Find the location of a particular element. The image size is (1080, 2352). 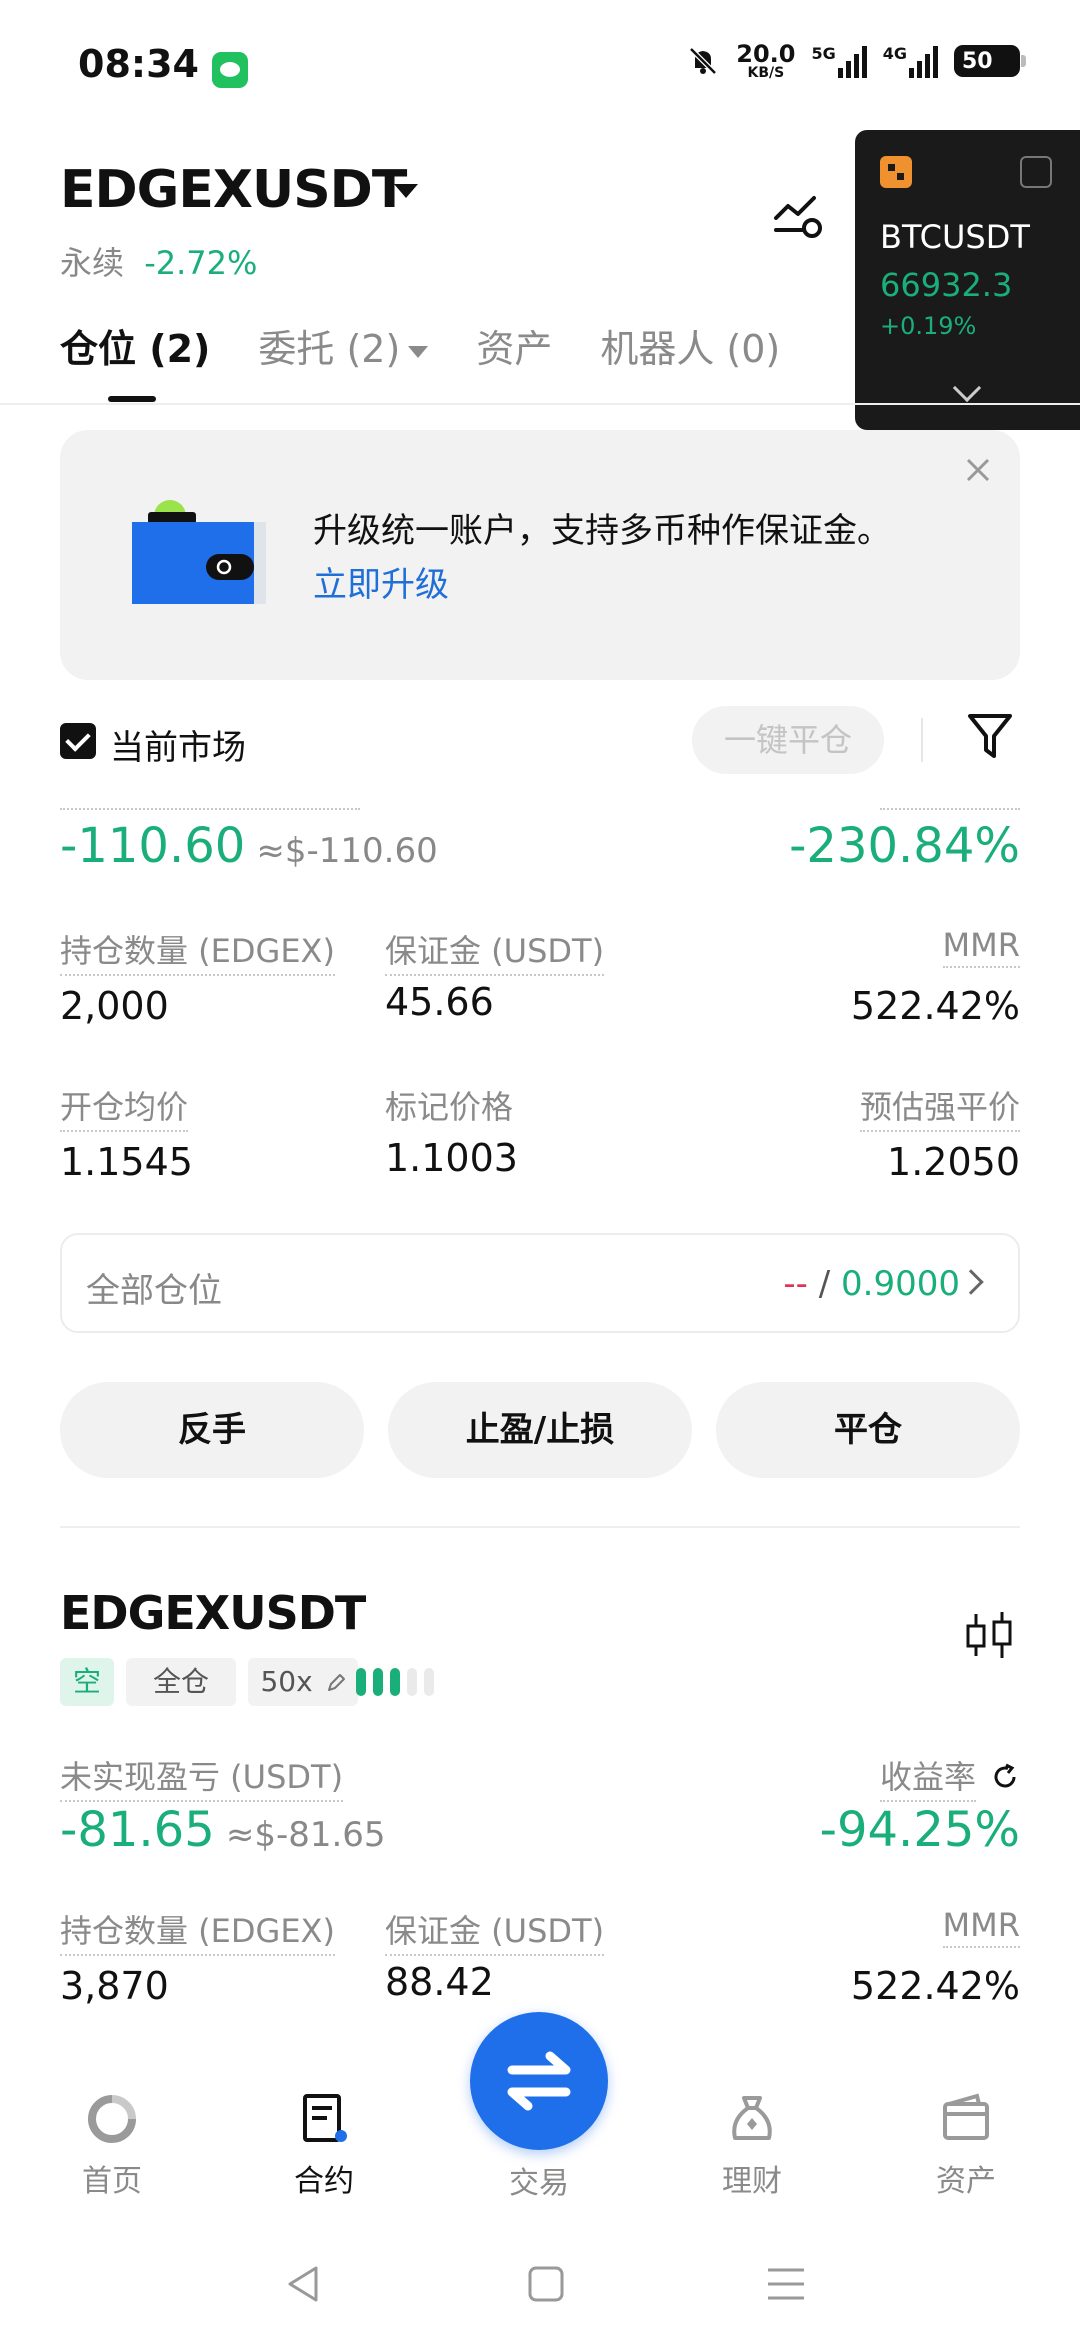

reverse-button: 反手 is located at coordinates (212, 1430).